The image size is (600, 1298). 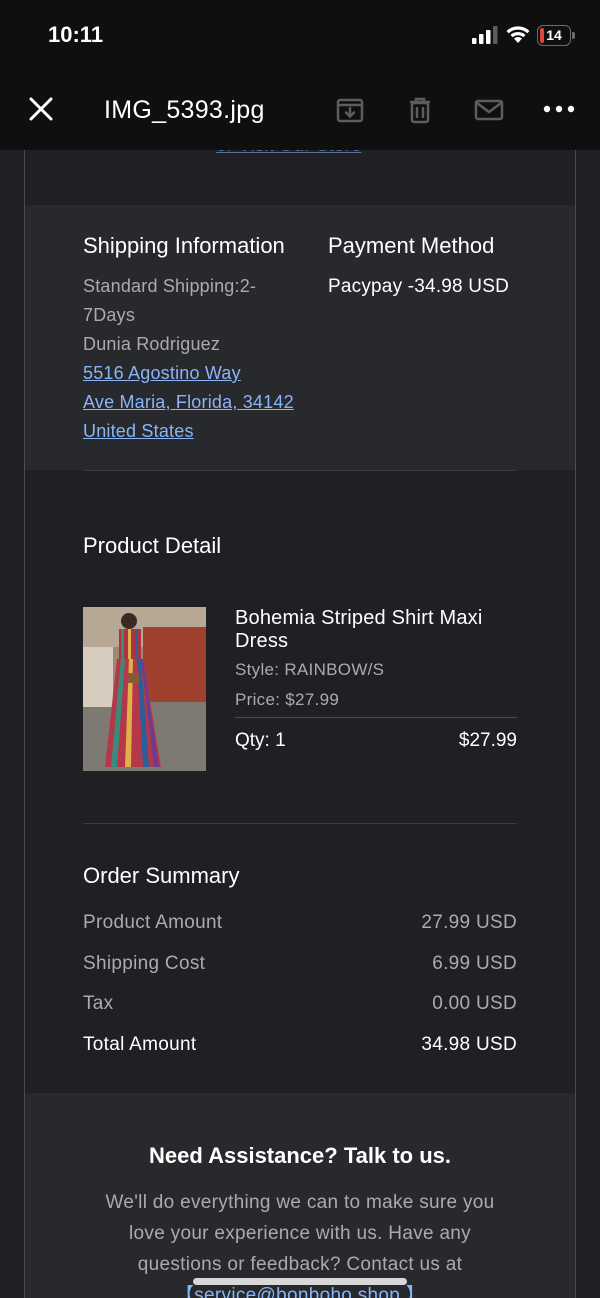 I want to click on product-line-total: $27.99, so click(x=487, y=740).